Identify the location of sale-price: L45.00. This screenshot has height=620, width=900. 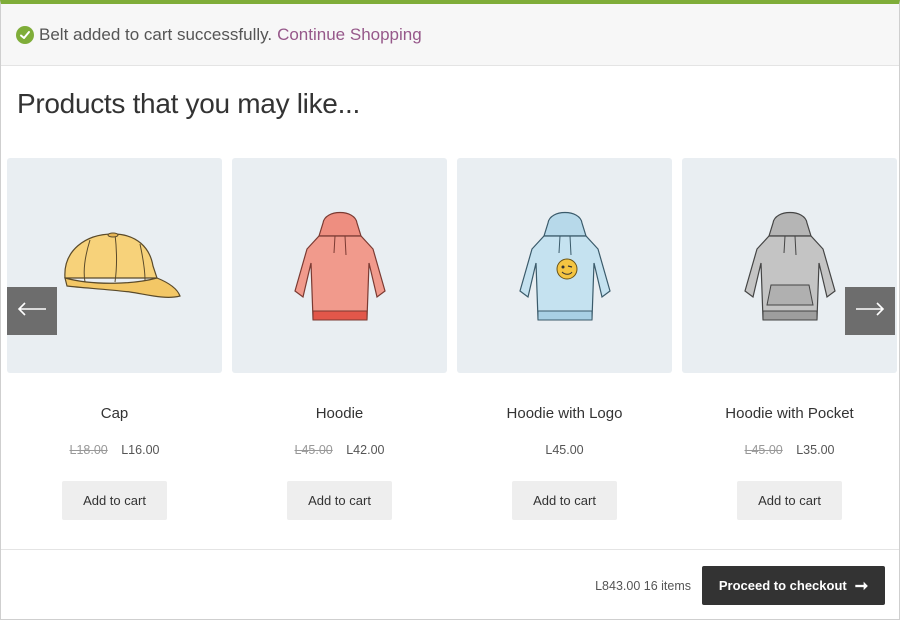
(564, 450).